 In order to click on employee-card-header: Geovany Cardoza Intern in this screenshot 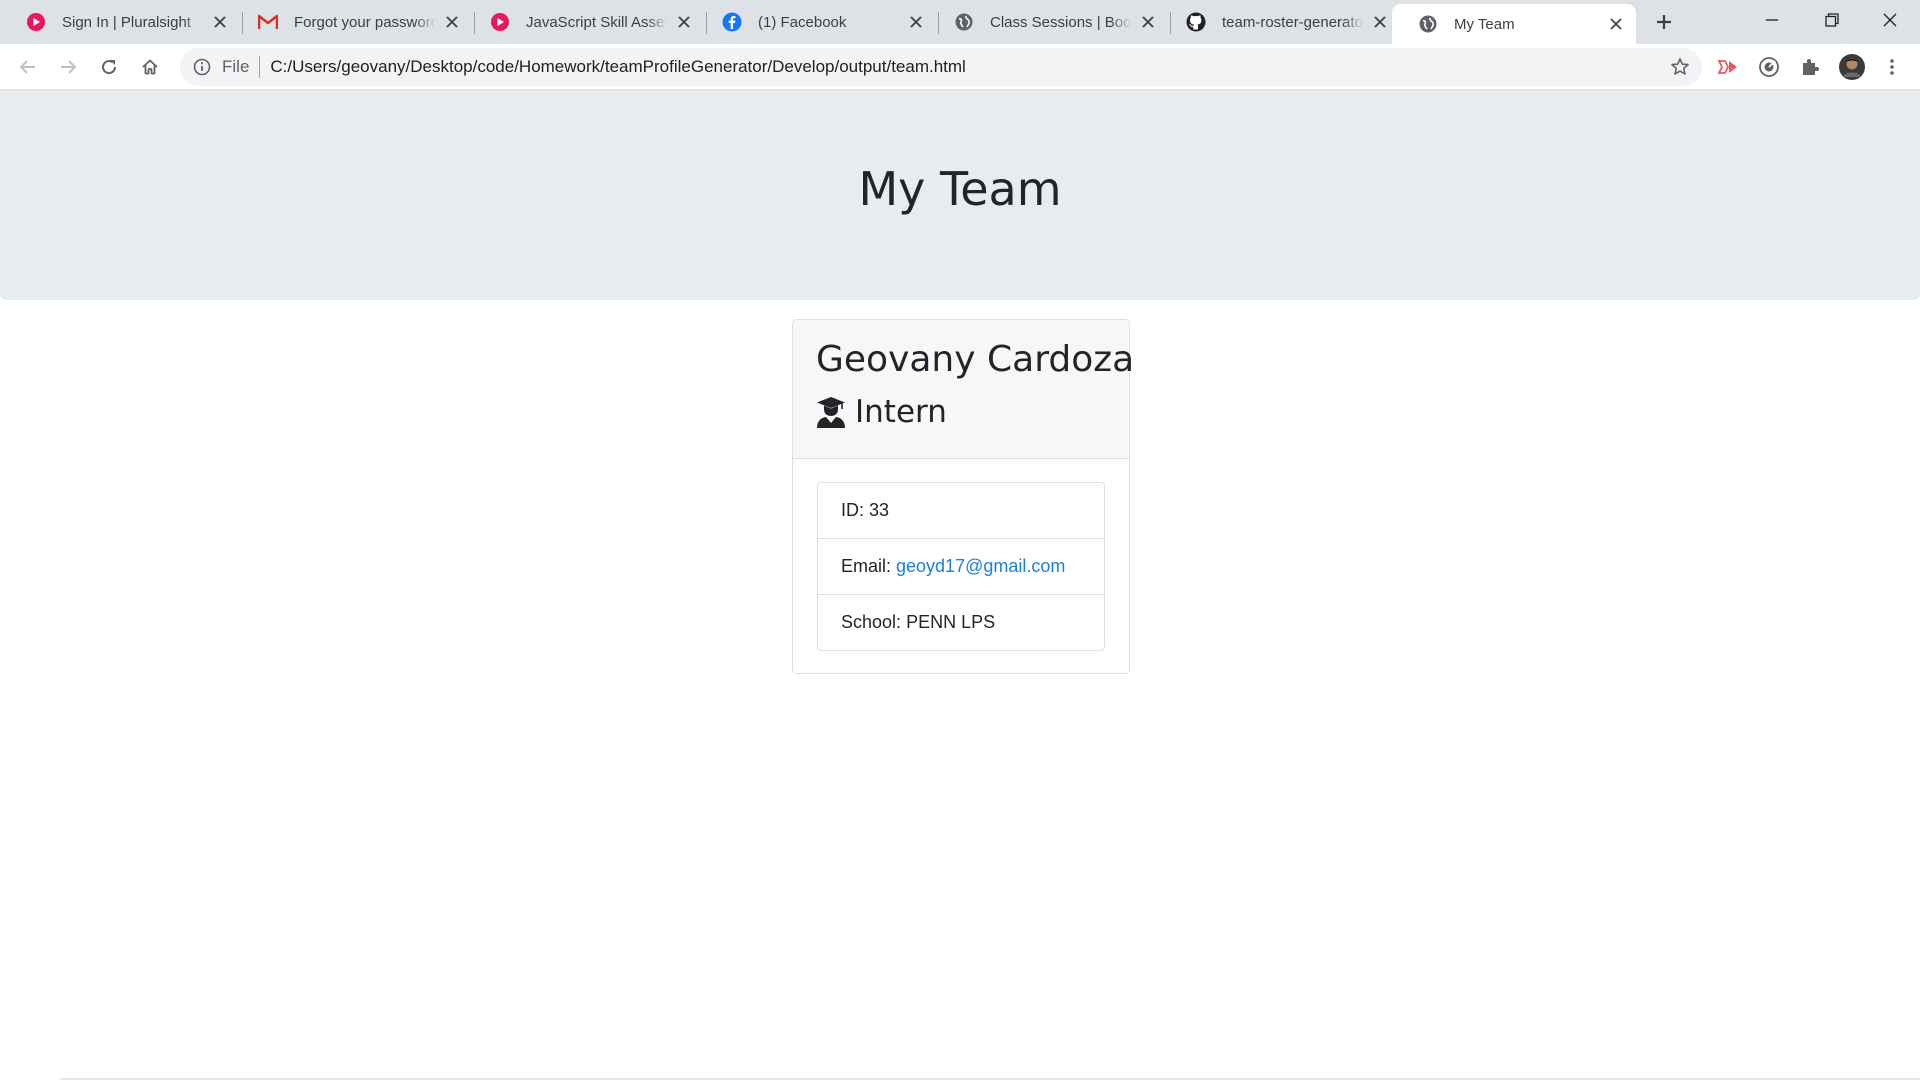, I will do `click(964, 389)`.